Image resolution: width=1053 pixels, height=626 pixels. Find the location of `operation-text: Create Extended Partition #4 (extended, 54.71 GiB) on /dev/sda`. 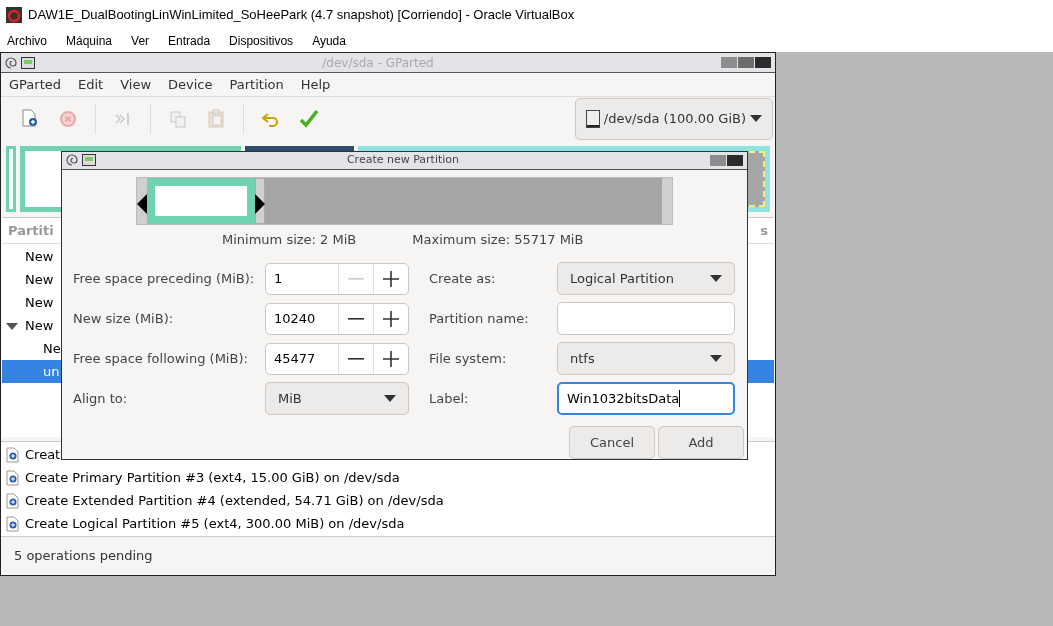

operation-text: Create Extended Partition #4 (extended, 54.71 GiB) on /dev/sda is located at coordinates (234, 500).